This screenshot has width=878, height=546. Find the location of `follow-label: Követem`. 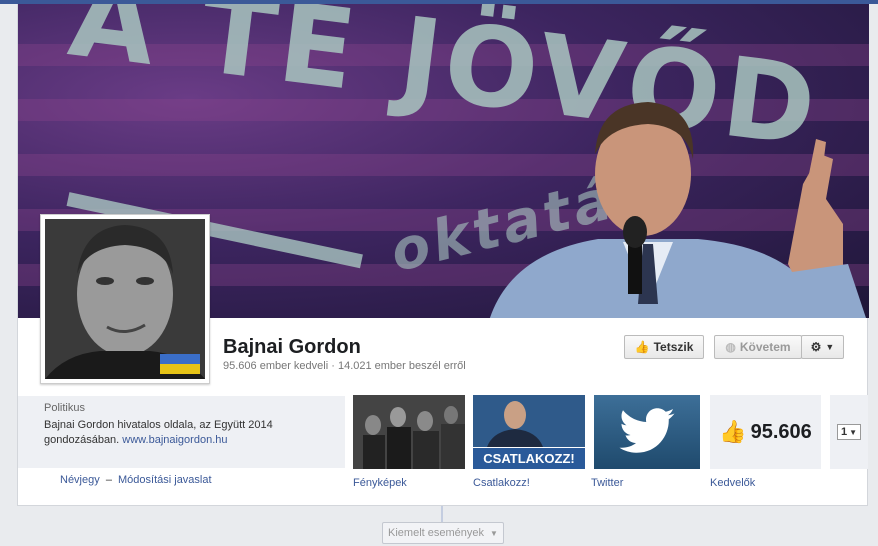

follow-label: Követem is located at coordinates (765, 347).